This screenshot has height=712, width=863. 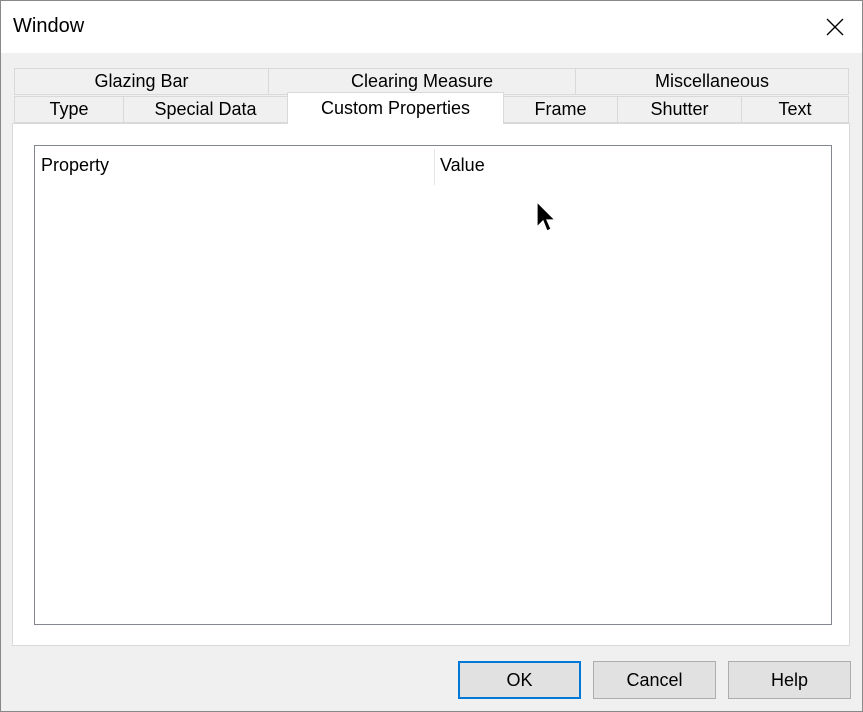 I want to click on mouse-pointer-icon, so click(x=546, y=216).